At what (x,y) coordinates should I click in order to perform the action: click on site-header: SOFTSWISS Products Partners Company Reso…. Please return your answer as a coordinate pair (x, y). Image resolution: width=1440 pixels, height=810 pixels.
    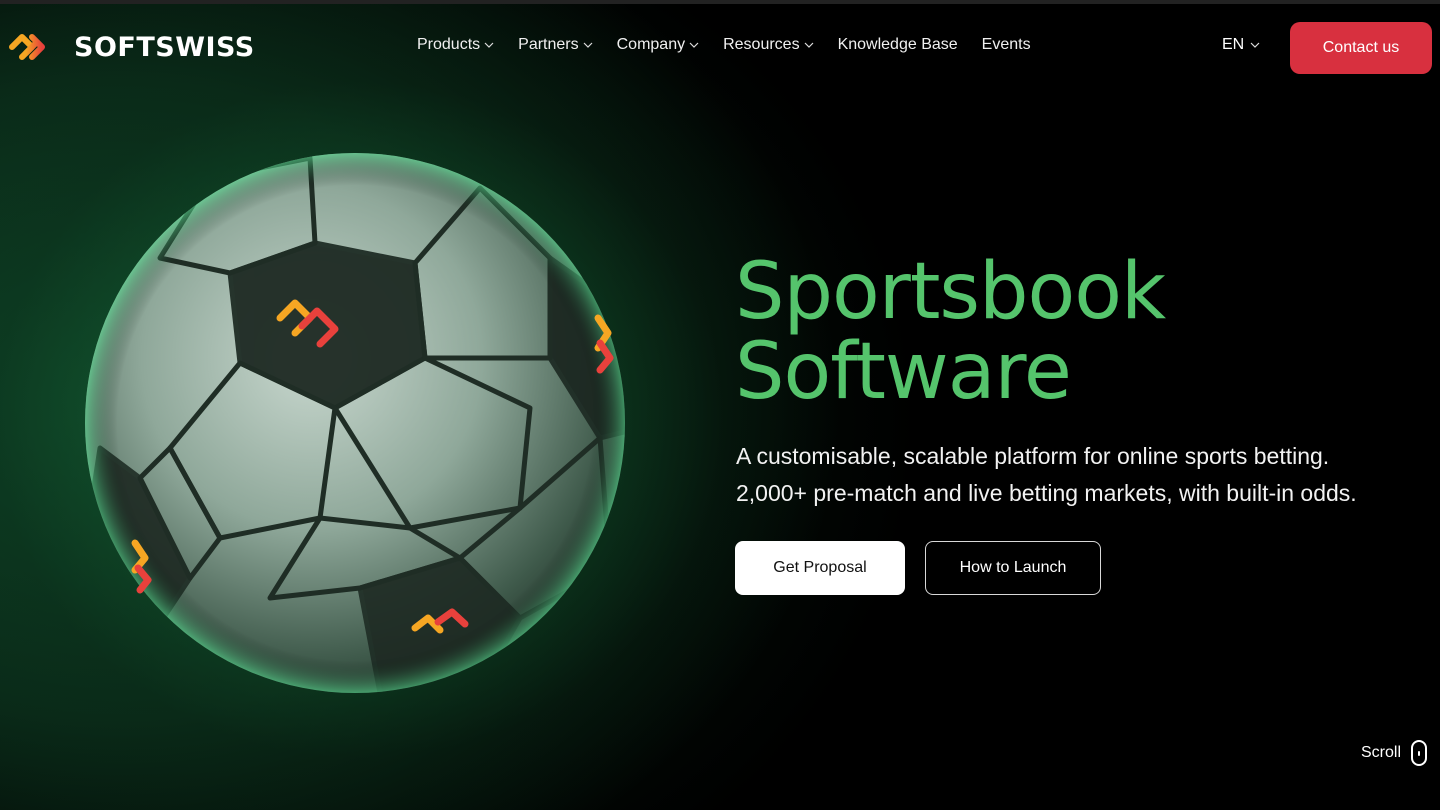
    Looking at the image, I should click on (720, 48).